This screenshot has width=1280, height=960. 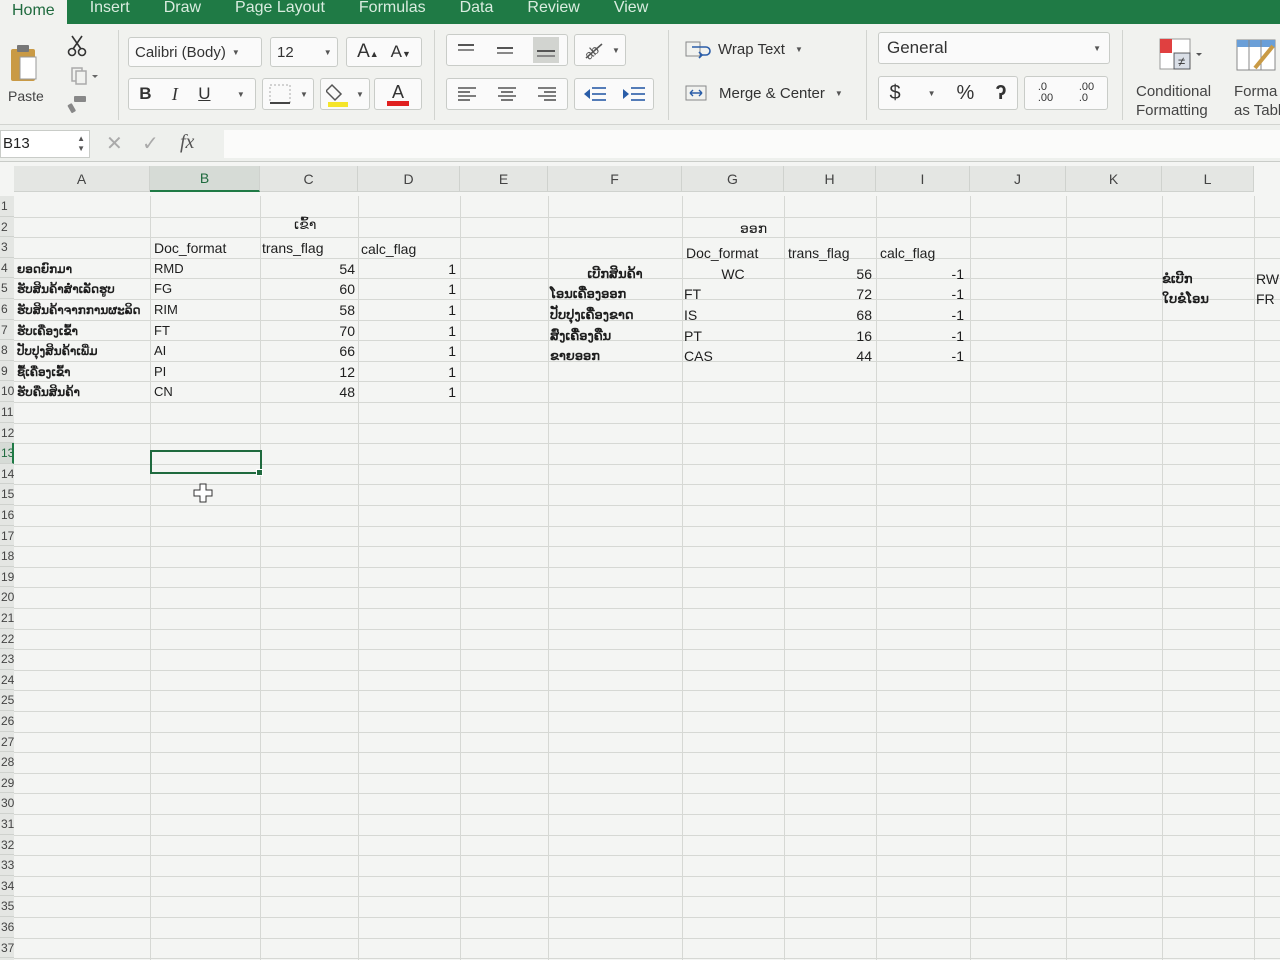 What do you see at coordinates (830, 179) in the screenshot?
I see `column-header-h: H` at bounding box center [830, 179].